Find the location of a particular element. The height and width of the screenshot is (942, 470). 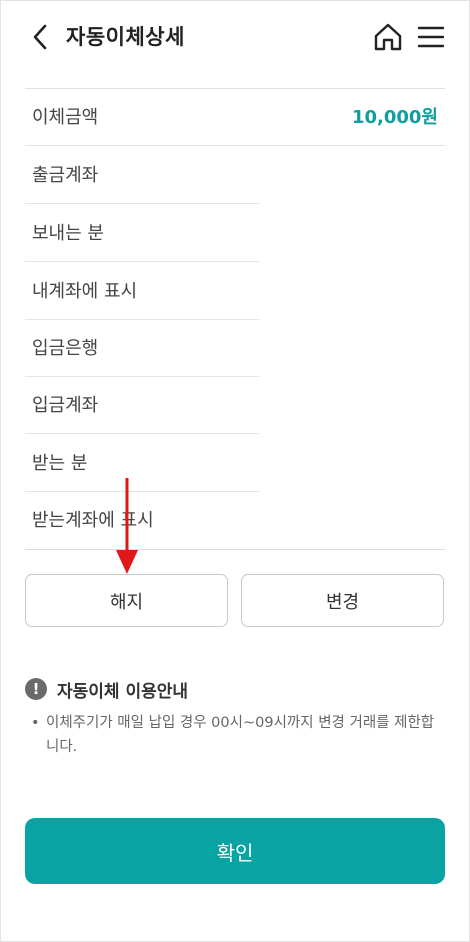

transfer-amount: 10,000원 is located at coordinates (394, 117).